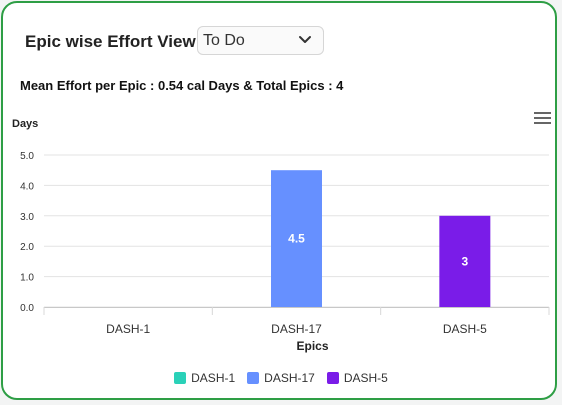  Describe the element at coordinates (289, 378) in the screenshot. I see `legend-label: DASH-17` at that location.